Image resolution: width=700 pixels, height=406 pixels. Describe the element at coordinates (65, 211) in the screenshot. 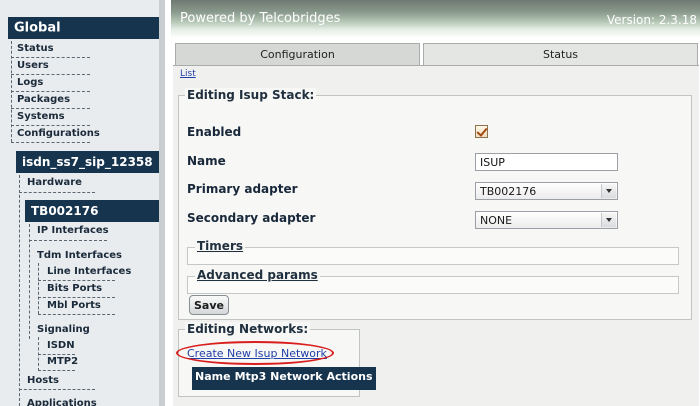

I see `sidebar-adapter-title: TB002176` at that location.